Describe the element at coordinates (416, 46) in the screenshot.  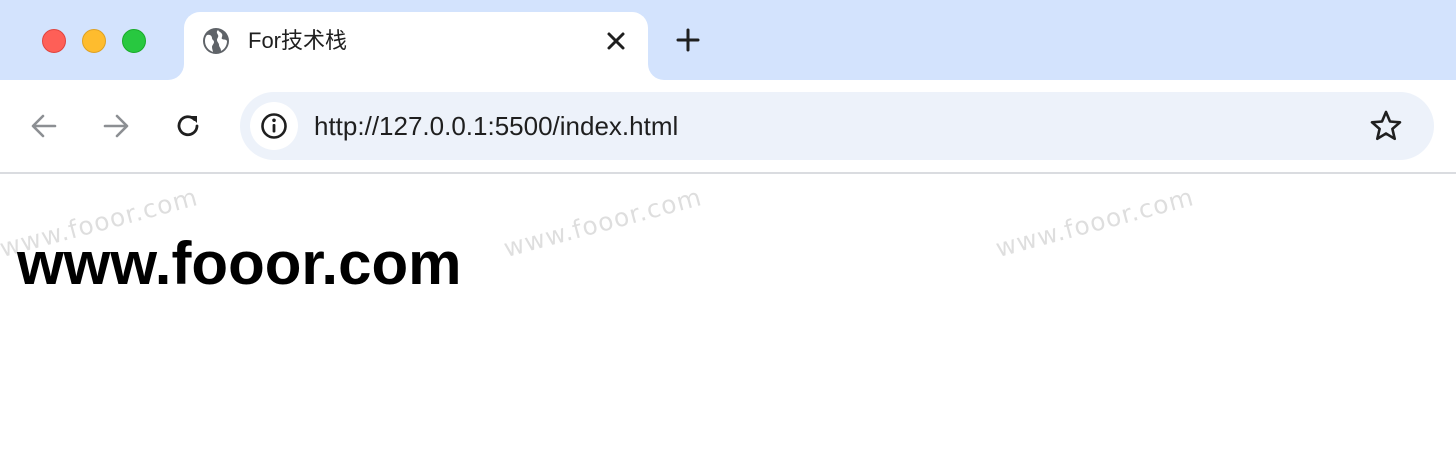
I see `tab-active: For技术栈` at that location.